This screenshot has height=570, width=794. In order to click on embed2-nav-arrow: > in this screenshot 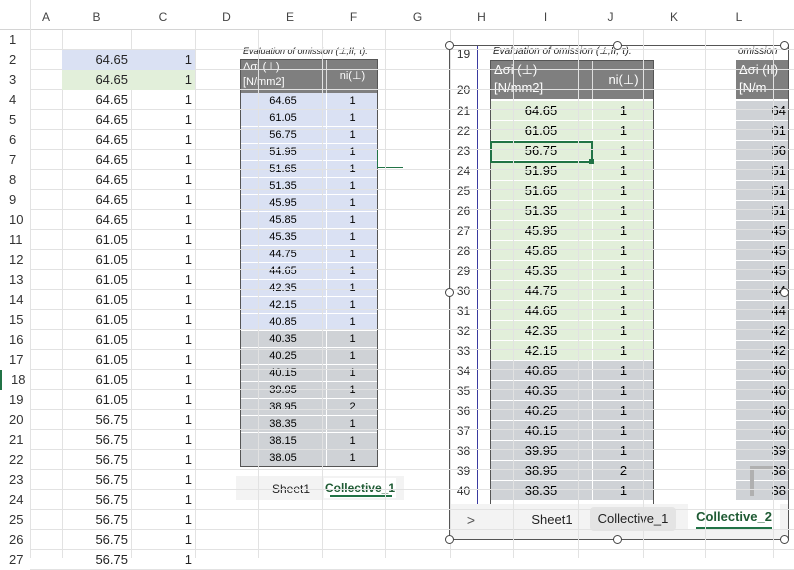, I will do `click(471, 520)`.